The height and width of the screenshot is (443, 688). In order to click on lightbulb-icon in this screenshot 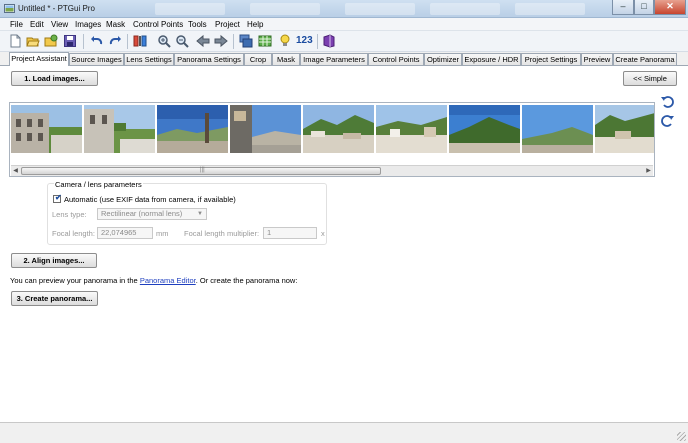, I will do `click(285, 41)`.